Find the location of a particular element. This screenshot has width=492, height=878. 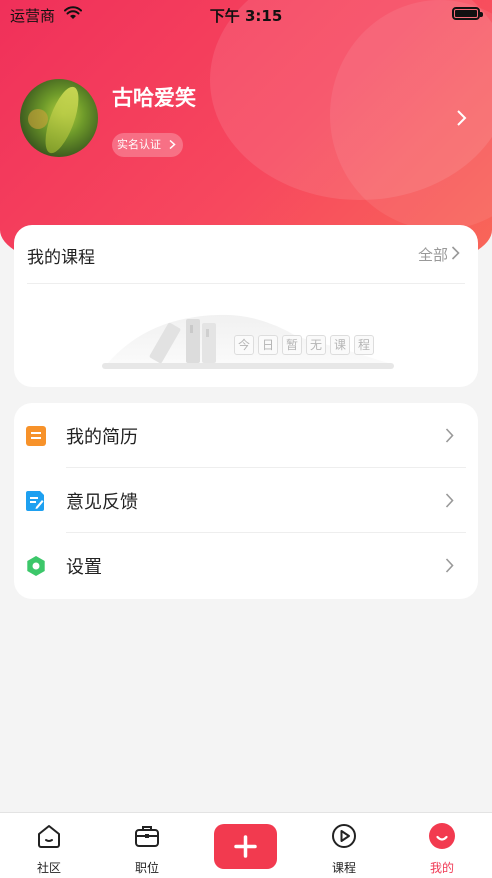

add-button is located at coordinates (245, 846).